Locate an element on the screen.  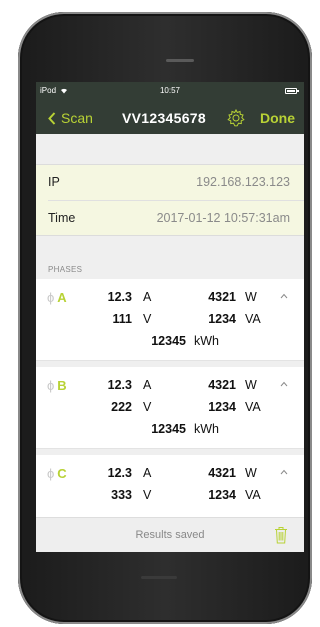
voltage-value: 222 is located at coordinates (121, 407).